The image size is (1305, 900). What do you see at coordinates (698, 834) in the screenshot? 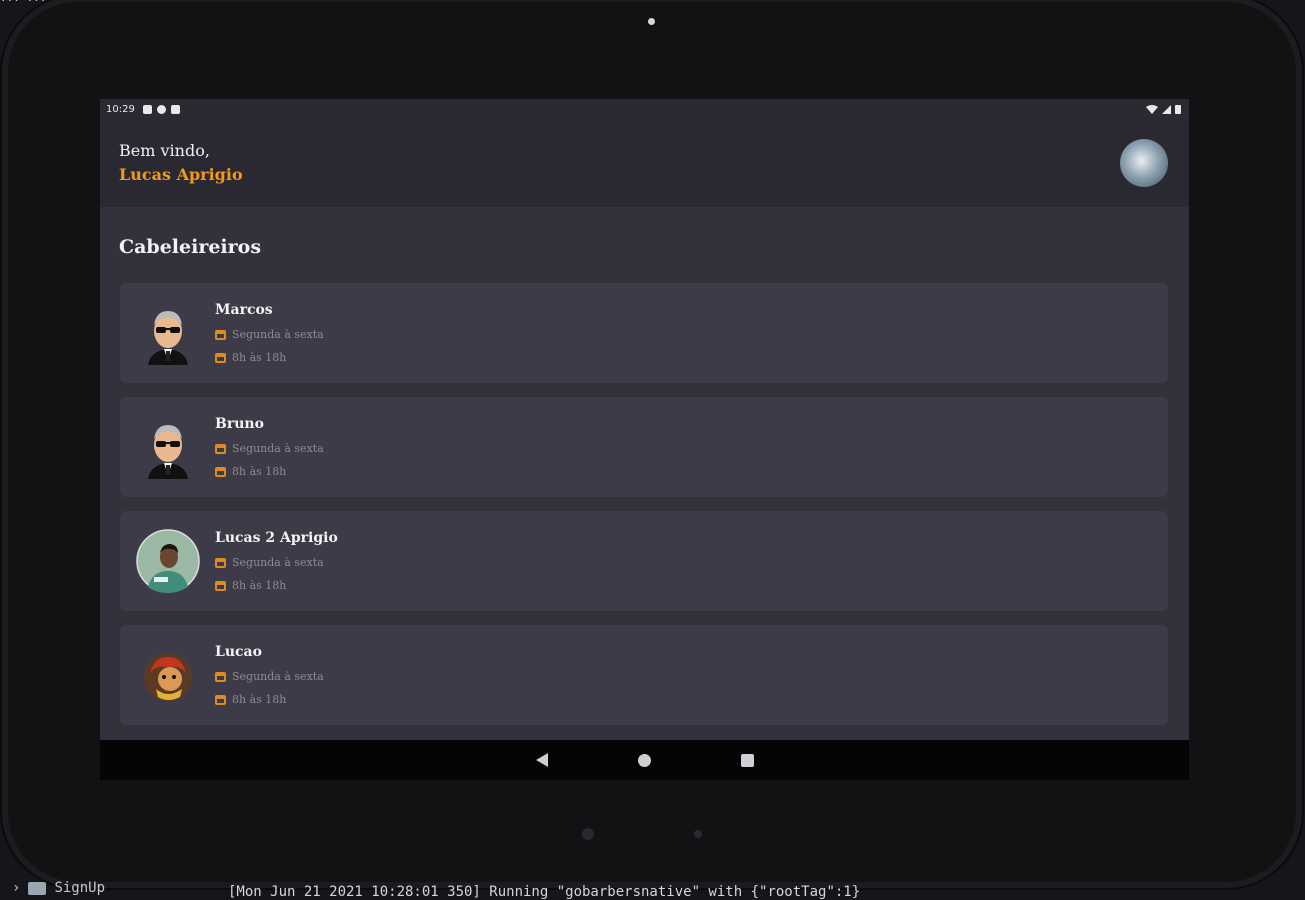
I see `sensor-right` at bounding box center [698, 834].